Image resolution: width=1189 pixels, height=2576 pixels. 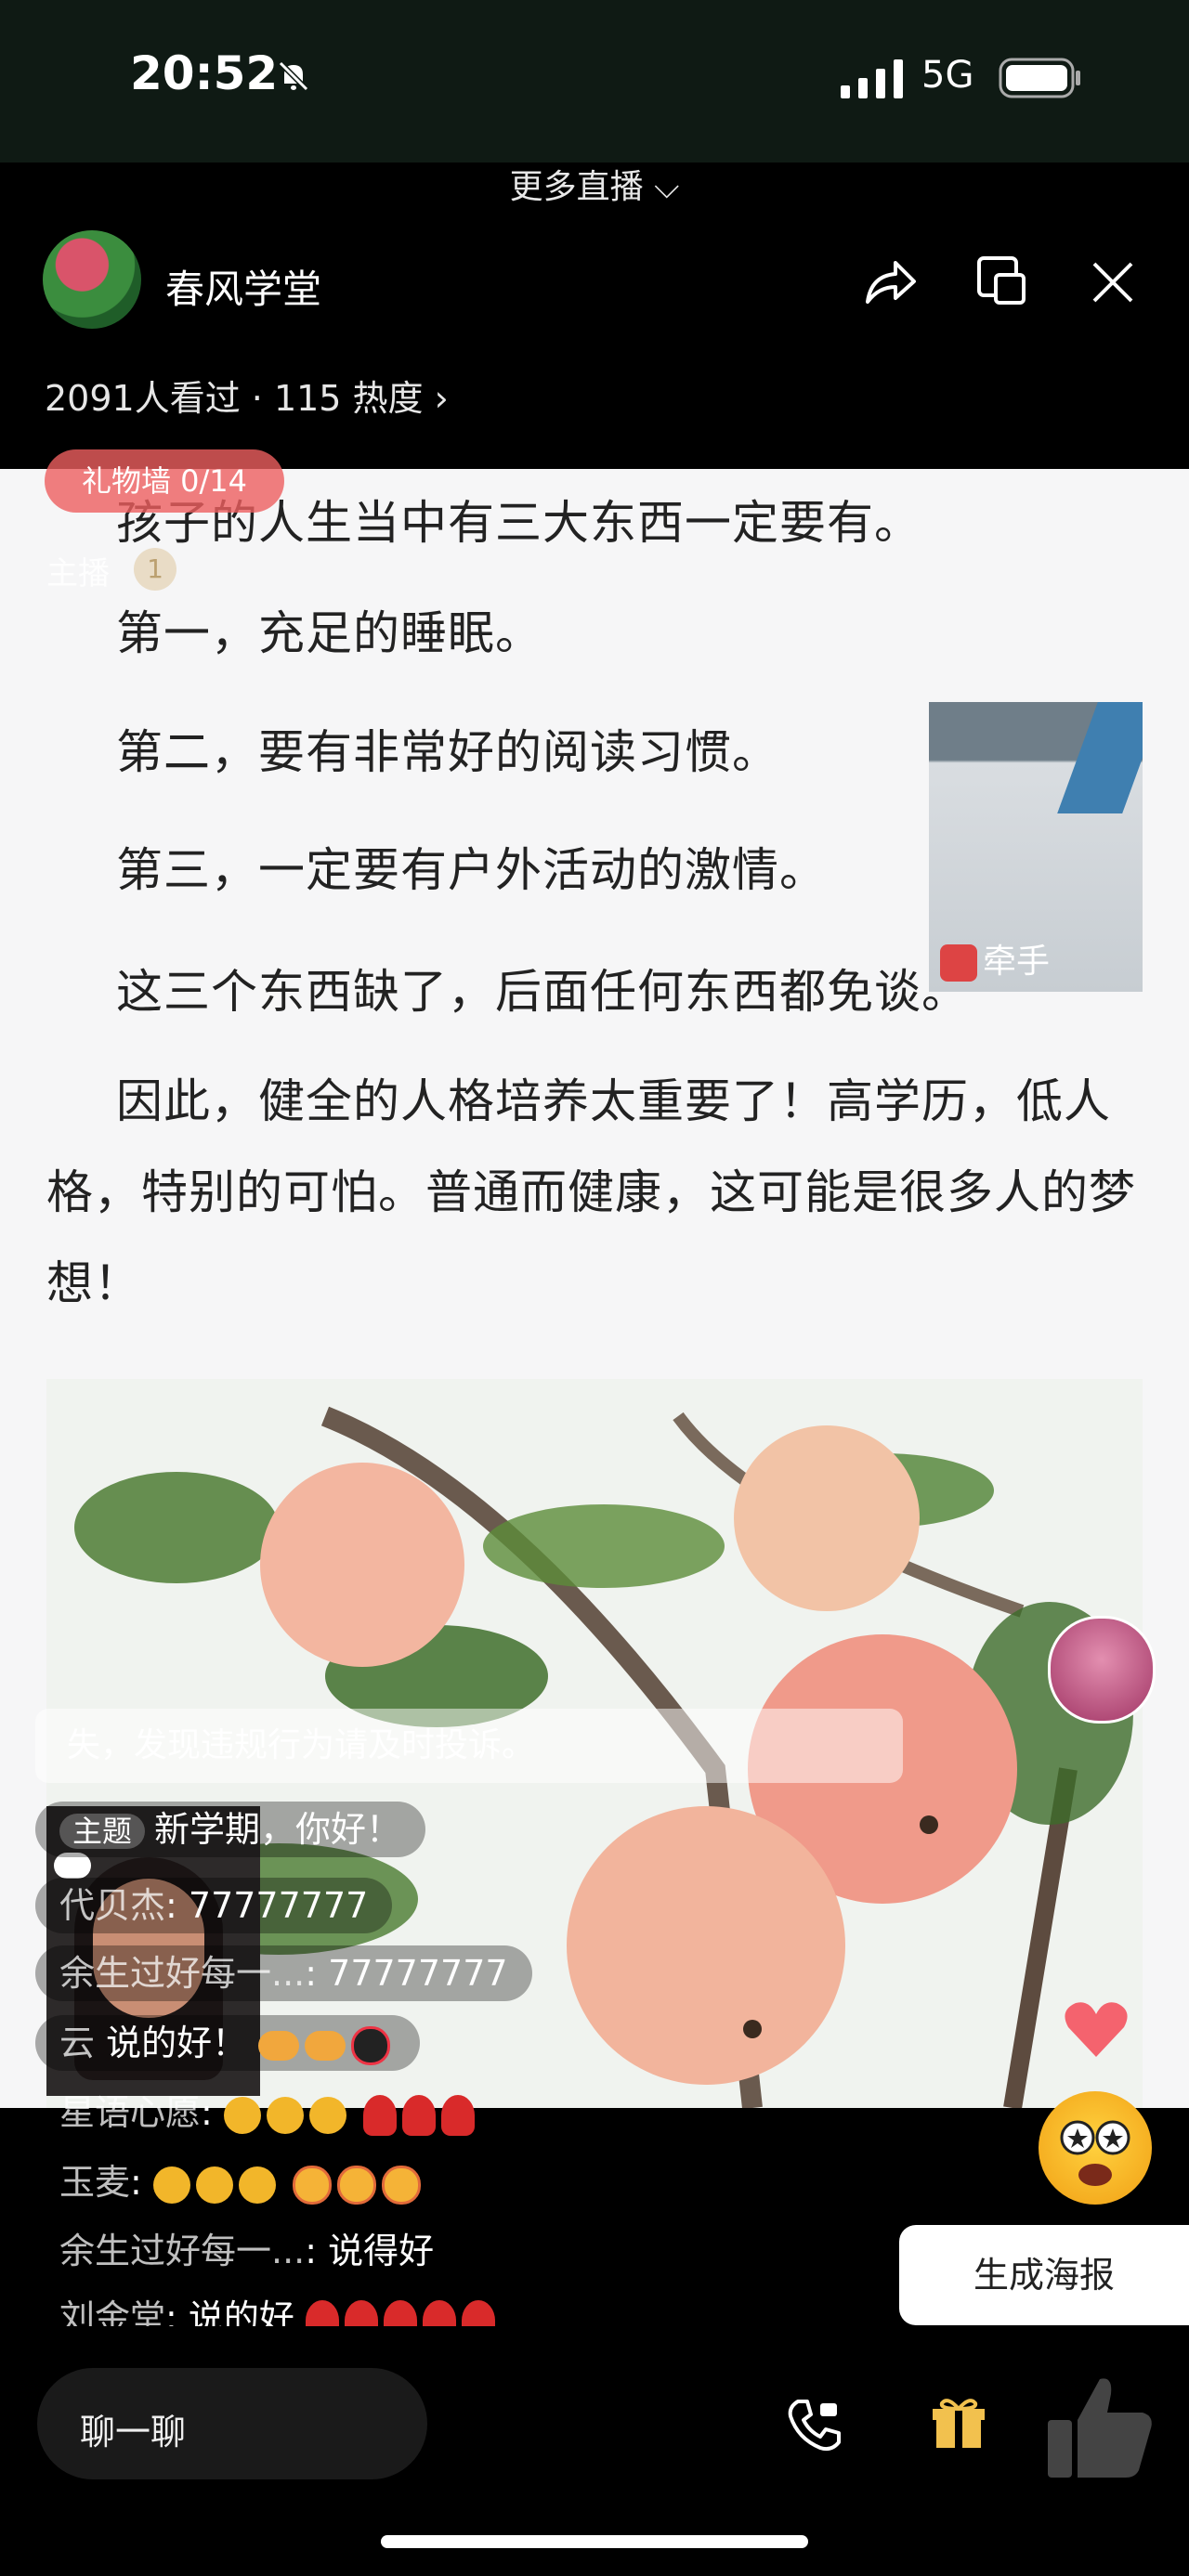 What do you see at coordinates (247, 395) in the screenshot?
I see `viewer-stats: 2091人看过 · 115 热度 ›` at bounding box center [247, 395].